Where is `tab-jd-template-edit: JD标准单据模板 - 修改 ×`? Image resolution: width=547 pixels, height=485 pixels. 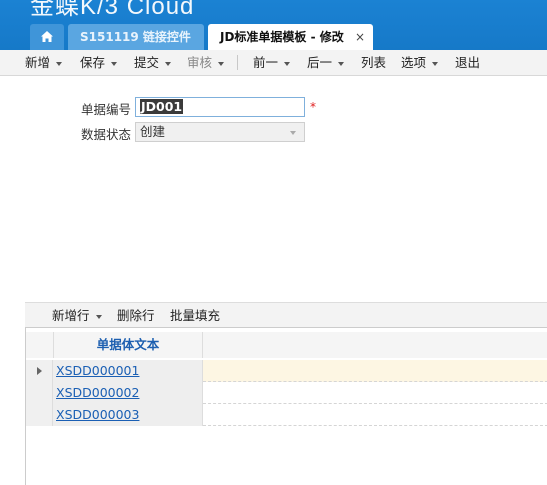 tab-jd-template-edit: JD标准单据模板 - 修改 × is located at coordinates (290, 37).